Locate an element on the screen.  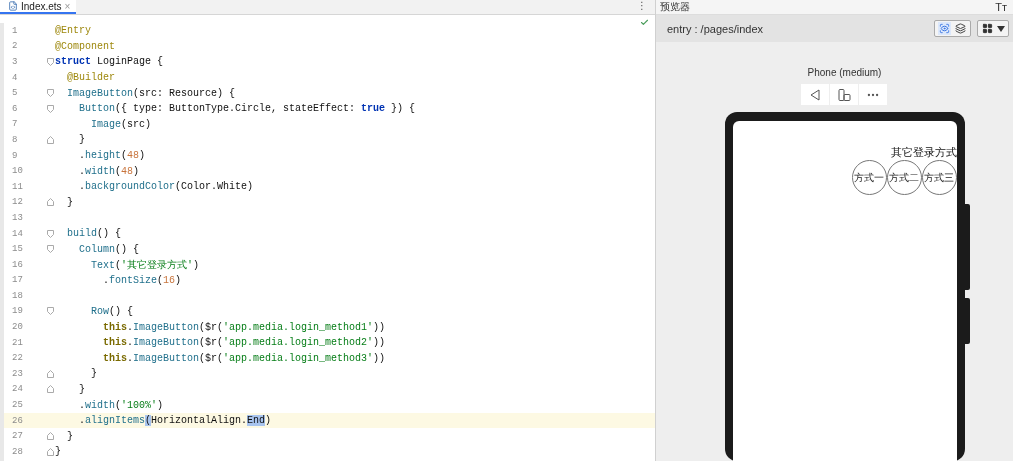
line-number: 14 is located at coordinates (17, 233).